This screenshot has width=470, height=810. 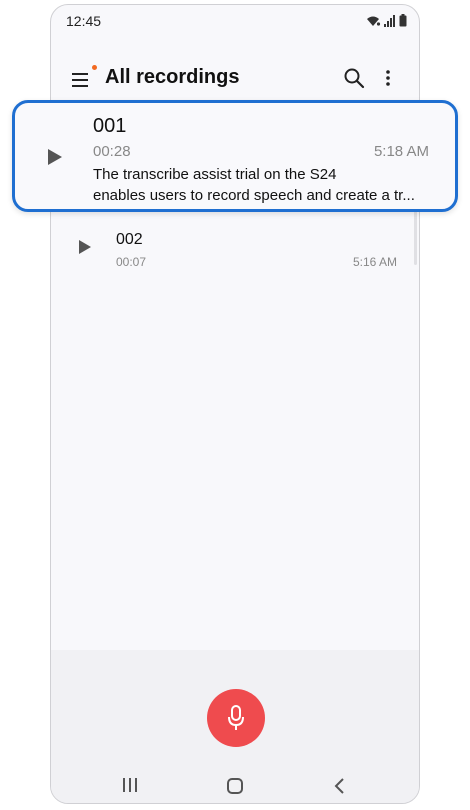 I want to click on navigation-bar, so click(x=235, y=784).